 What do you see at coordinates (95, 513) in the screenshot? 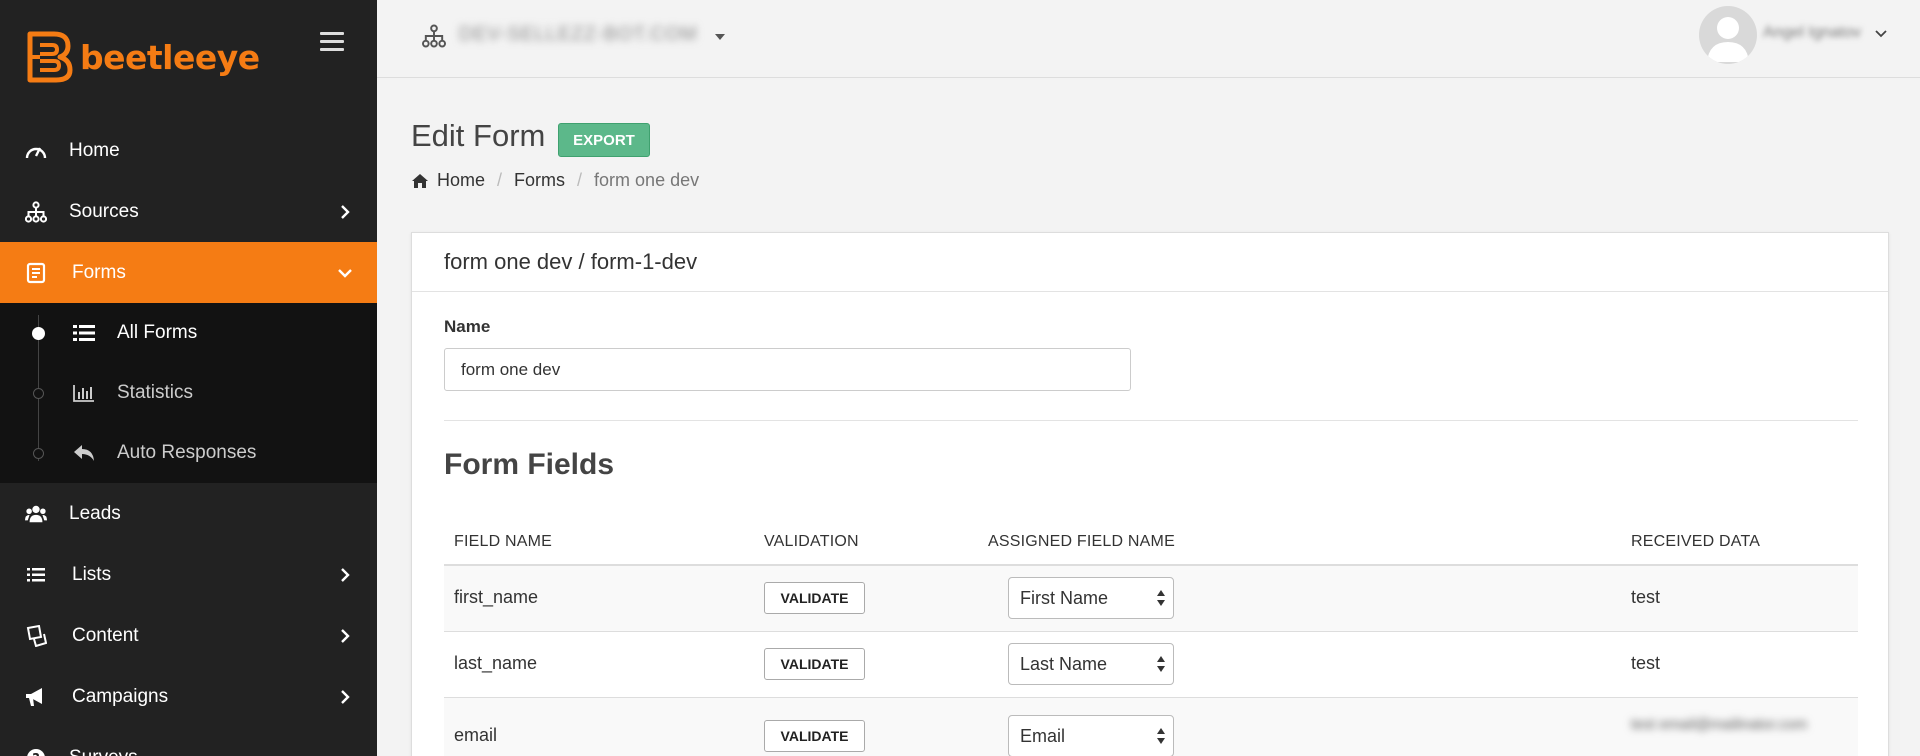
I see `sidebar-item-label: Leads` at bounding box center [95, 513].